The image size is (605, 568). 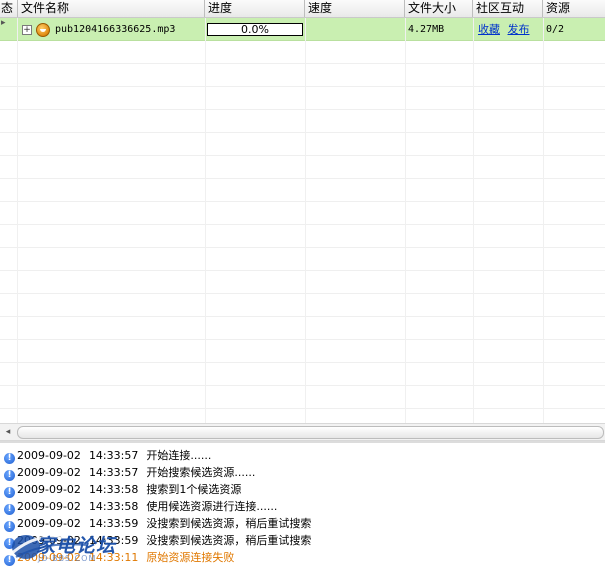 I want to click on watermark-subtitle: JD-BBS.COM, so click(x=67, y=558).